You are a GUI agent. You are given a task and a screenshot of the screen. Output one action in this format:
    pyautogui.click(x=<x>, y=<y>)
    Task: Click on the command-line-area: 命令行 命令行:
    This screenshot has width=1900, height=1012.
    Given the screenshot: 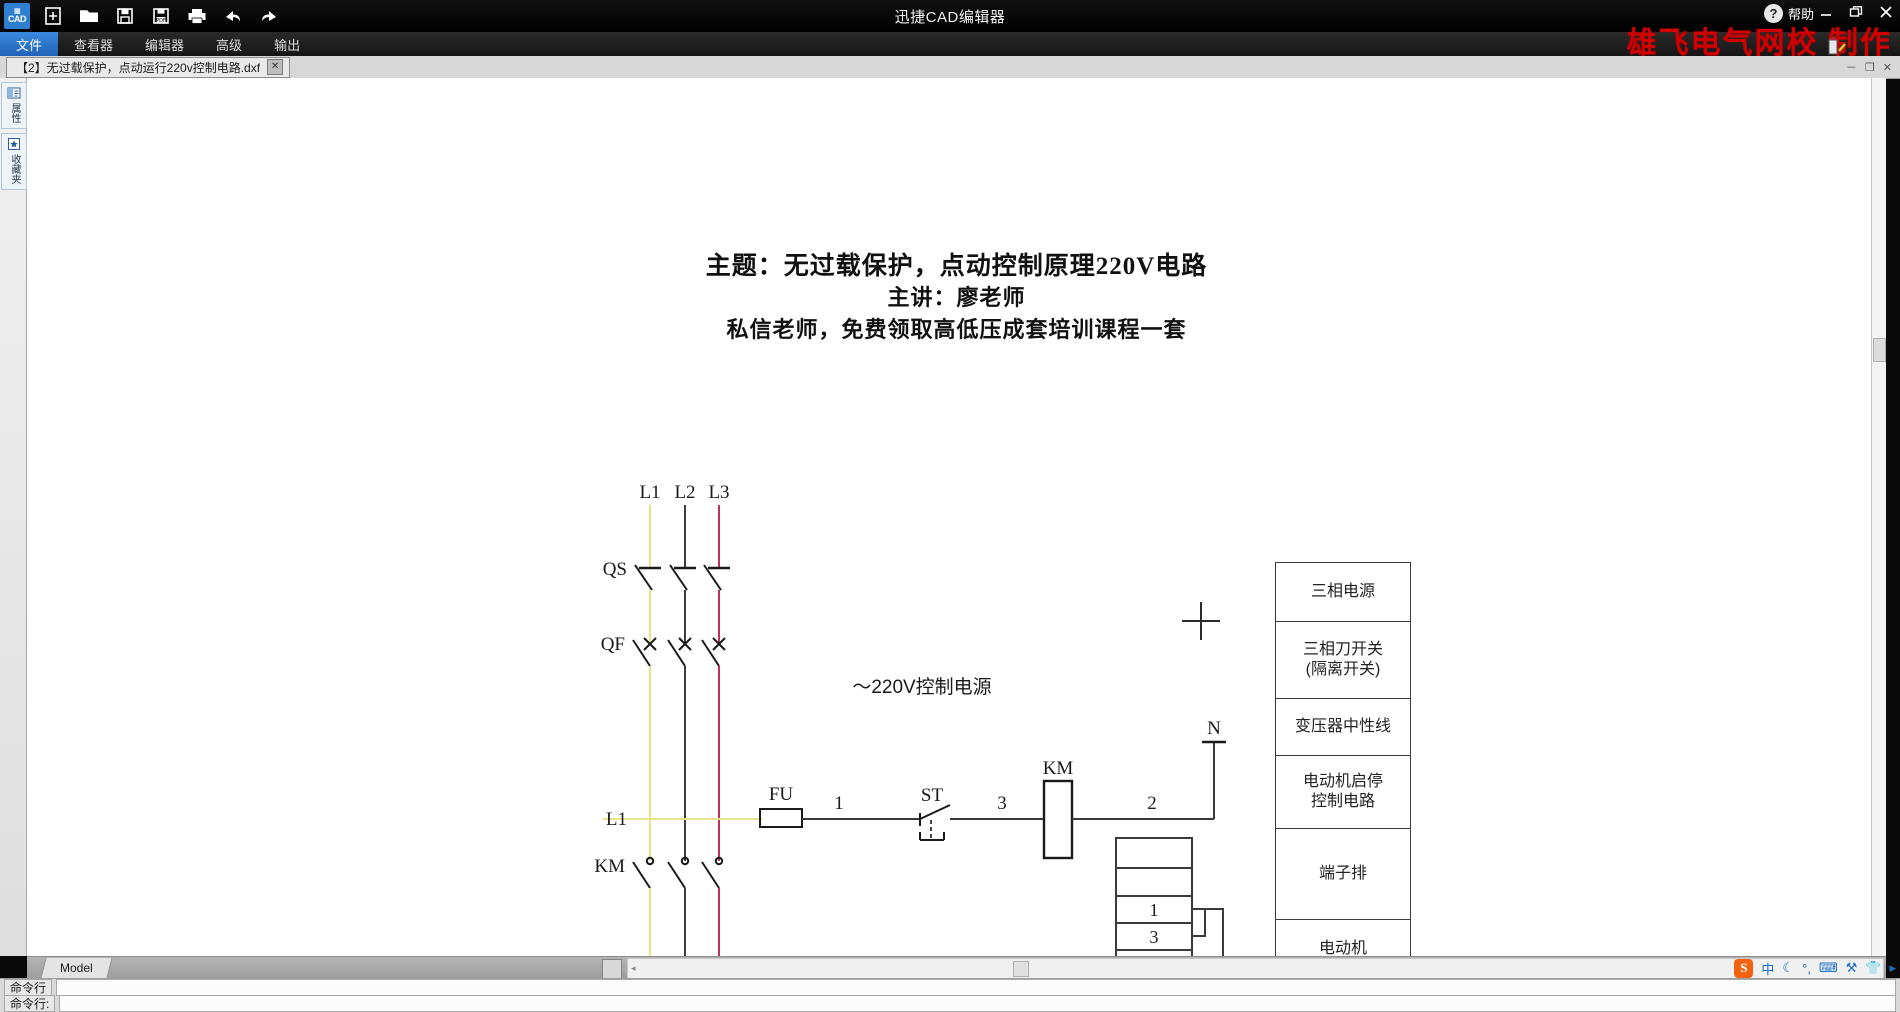 What is the action you would take?
    pyautogui.click(x=950, y=995)
    